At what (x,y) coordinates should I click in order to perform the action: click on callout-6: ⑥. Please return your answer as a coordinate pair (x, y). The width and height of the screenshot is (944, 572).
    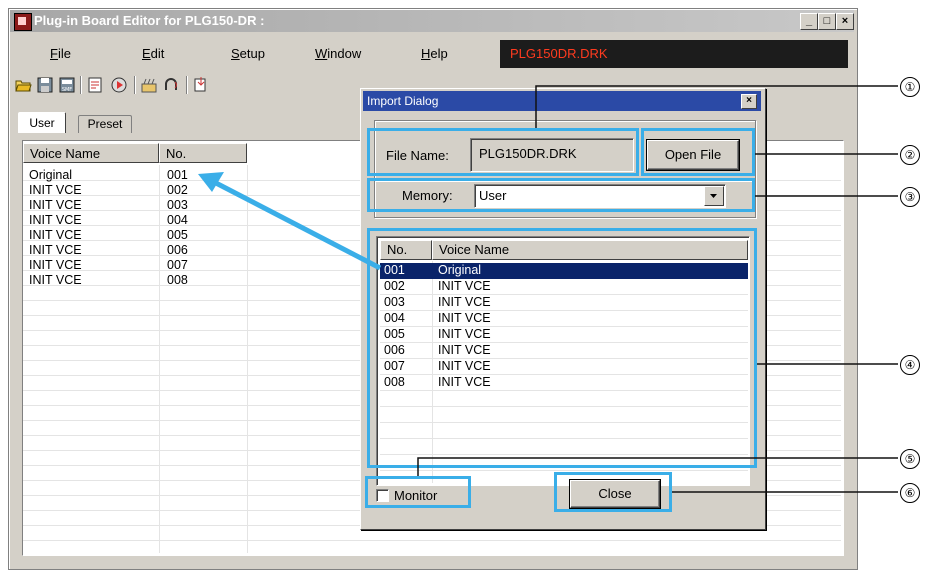
    Looking at the image, I should click on (910, 493).